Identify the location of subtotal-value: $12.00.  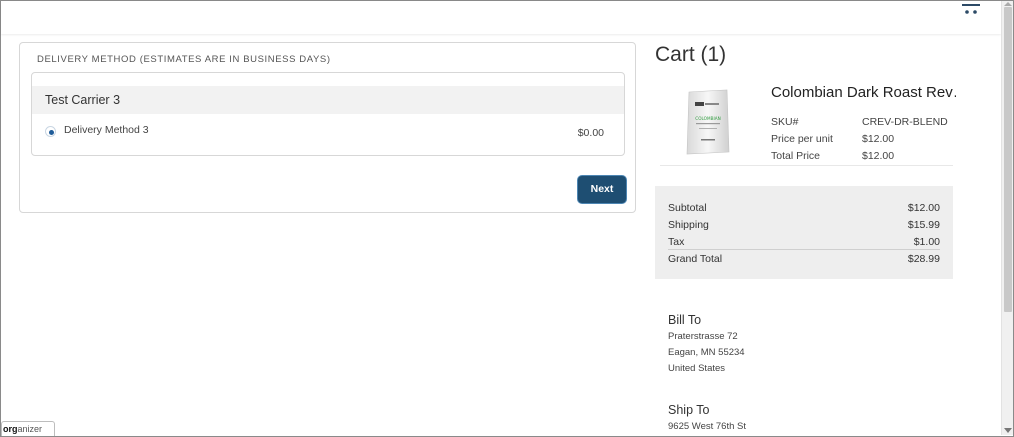
(923, 208).